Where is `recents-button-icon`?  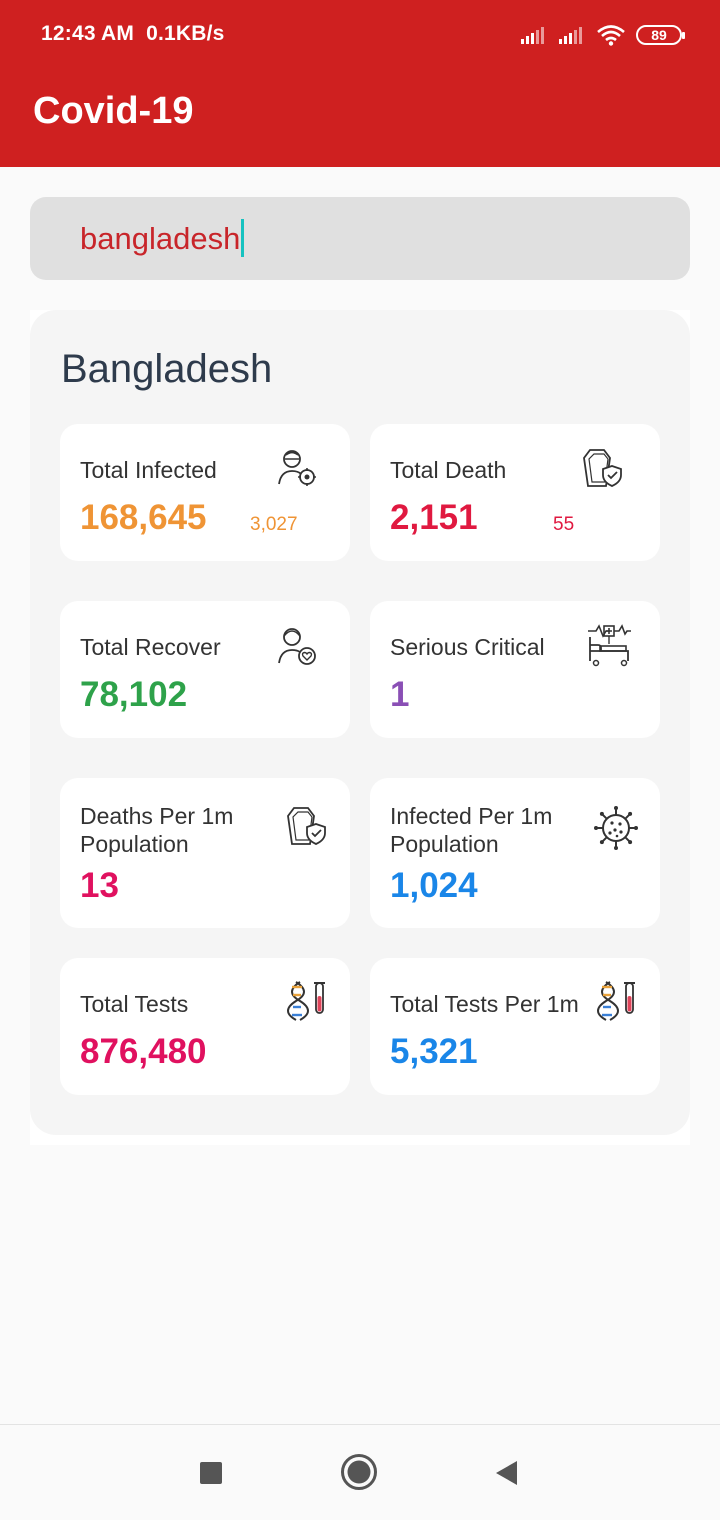
recents-button-icon is located at coordinates (211, 1473).